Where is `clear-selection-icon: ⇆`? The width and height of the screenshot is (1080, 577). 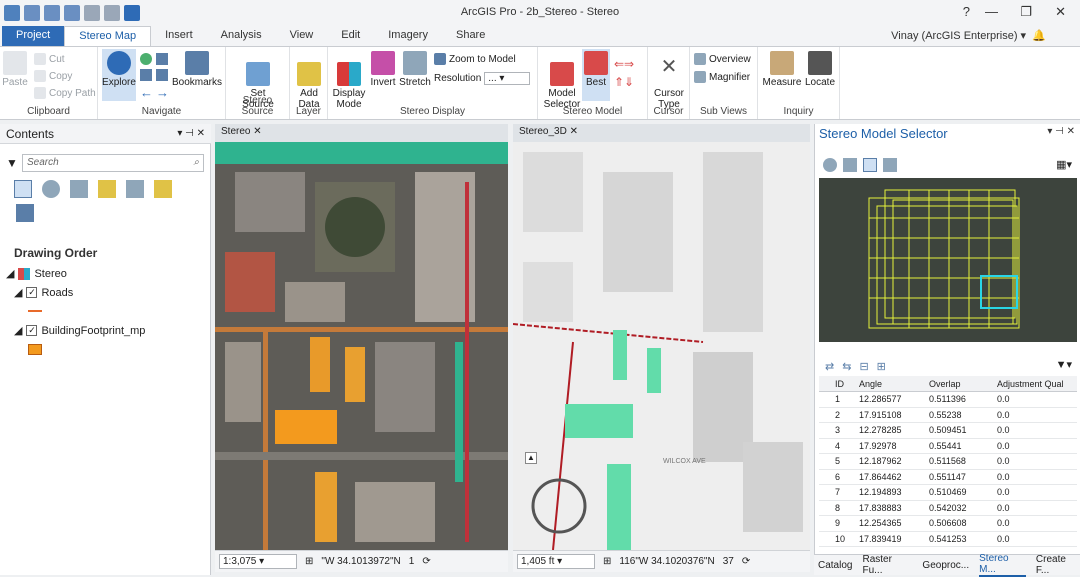
clear-selection-icon: ⇆ is located at coordinates (846, 366).